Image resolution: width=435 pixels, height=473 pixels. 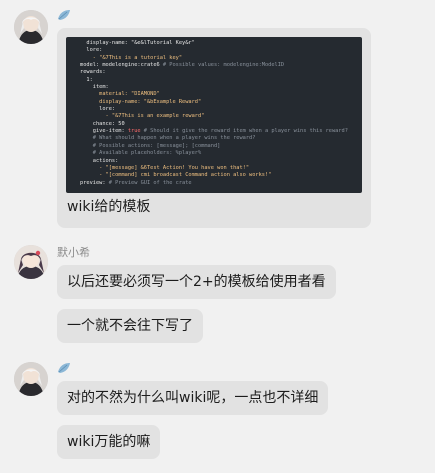 I want to click on code-token: preview:, so click(x=94, y=182).